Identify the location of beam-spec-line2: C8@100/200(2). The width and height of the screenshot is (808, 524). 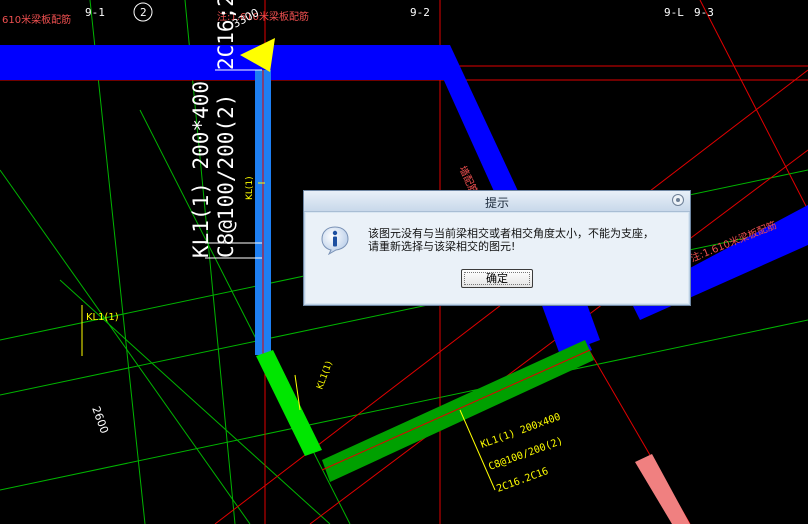
(226, 176).